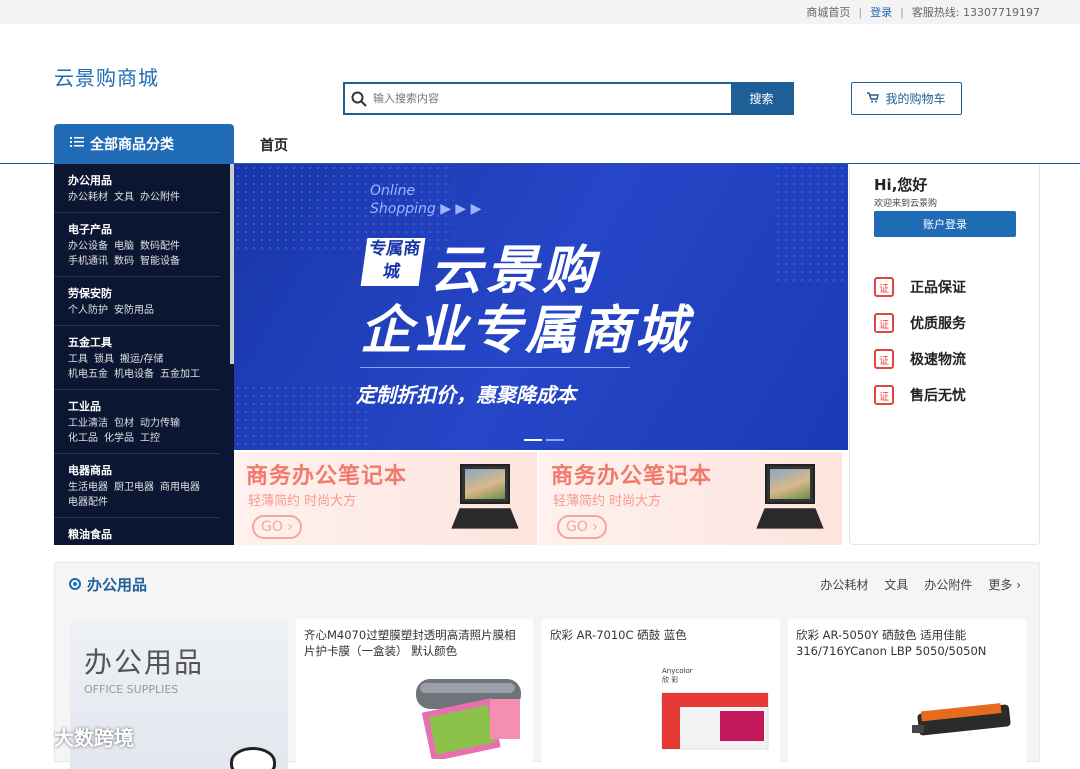 The height and width of the screenshot is (769, 1080). What do you see at coordinates (78, 359) in the screenshot?
I see `subcategory-link: 工具` at bounding box center [78, 359].